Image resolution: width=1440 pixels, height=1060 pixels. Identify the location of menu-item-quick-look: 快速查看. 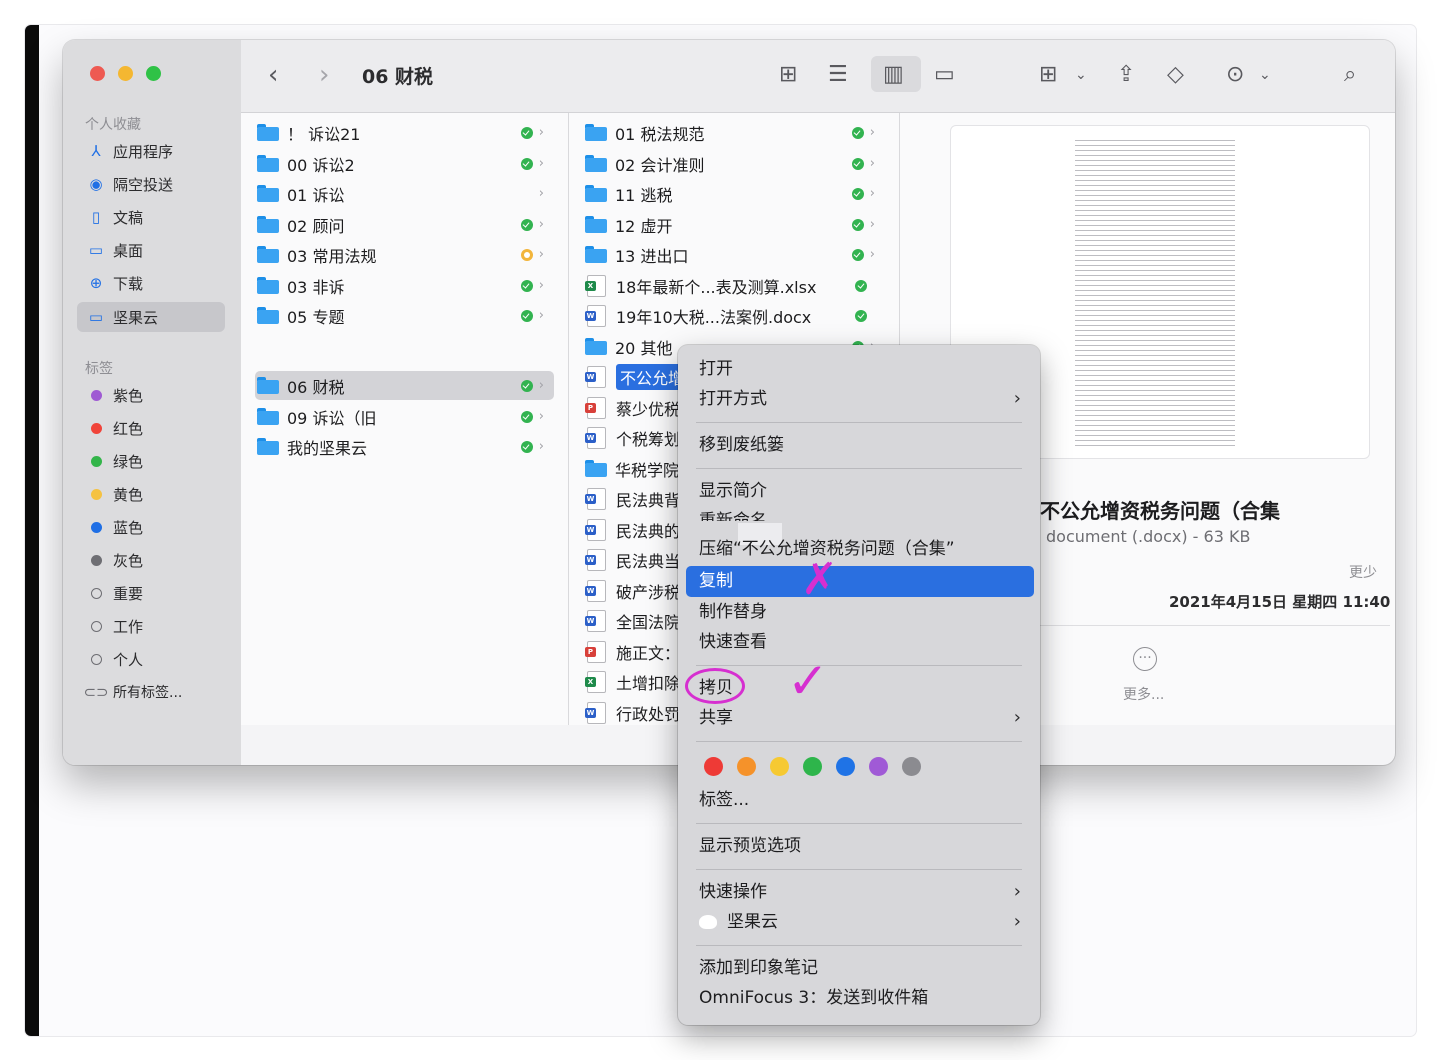
(733, 642).